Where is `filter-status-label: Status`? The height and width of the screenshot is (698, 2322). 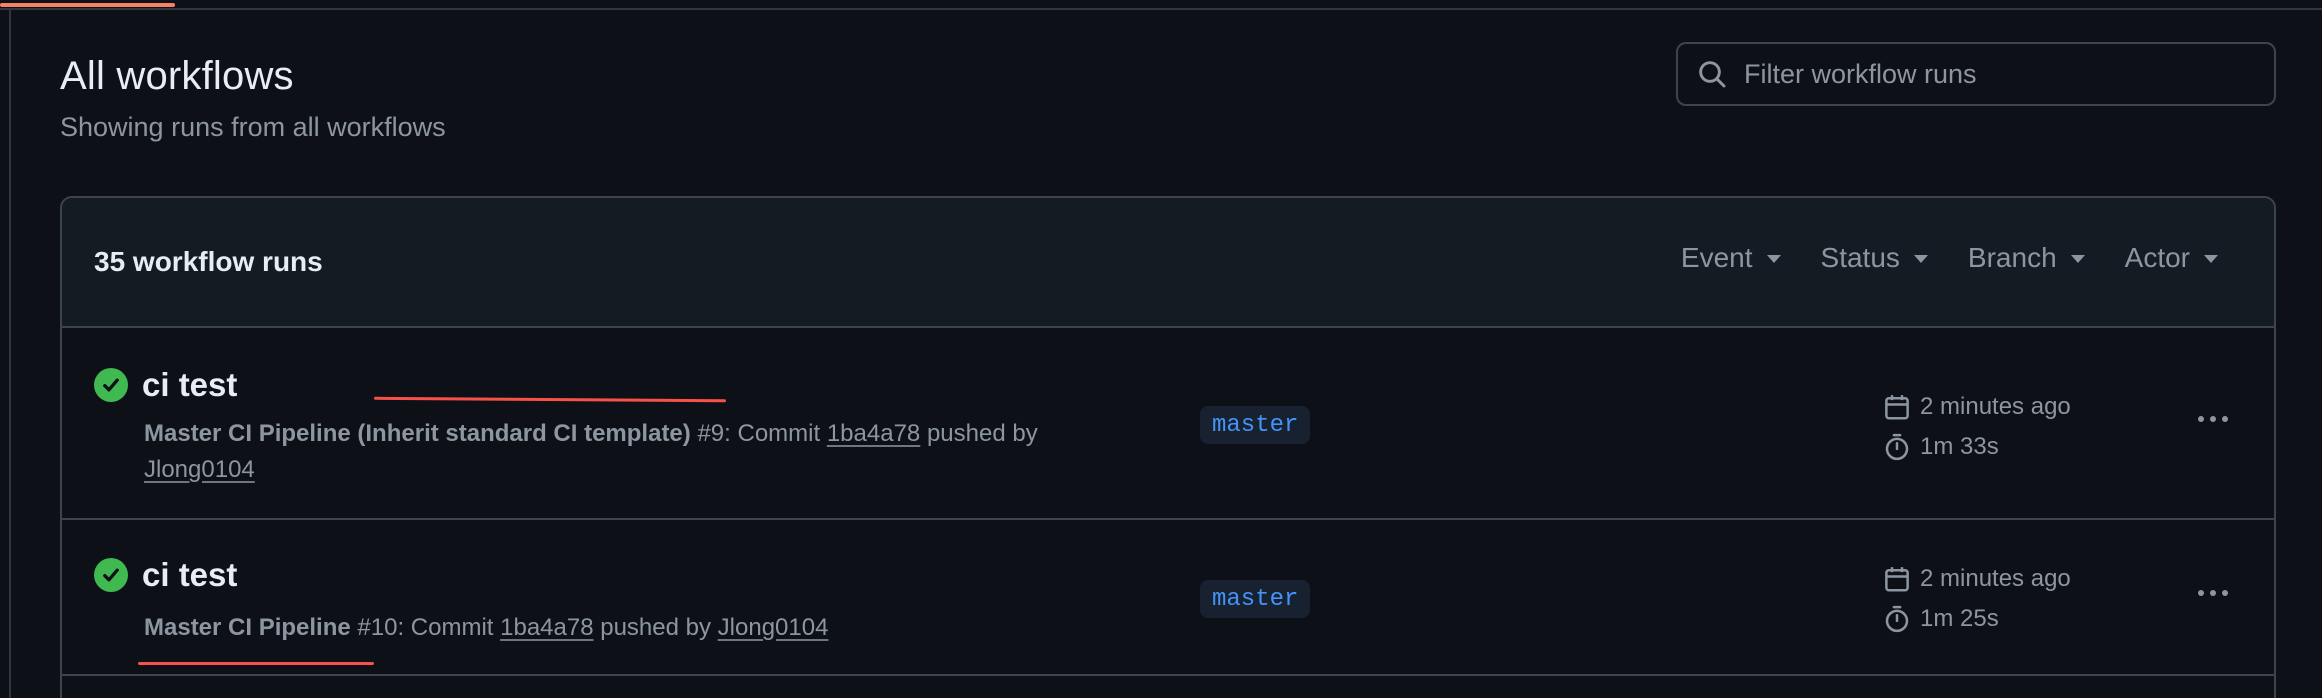
filter-status-label: Status is located at coordinates (1860, 257).